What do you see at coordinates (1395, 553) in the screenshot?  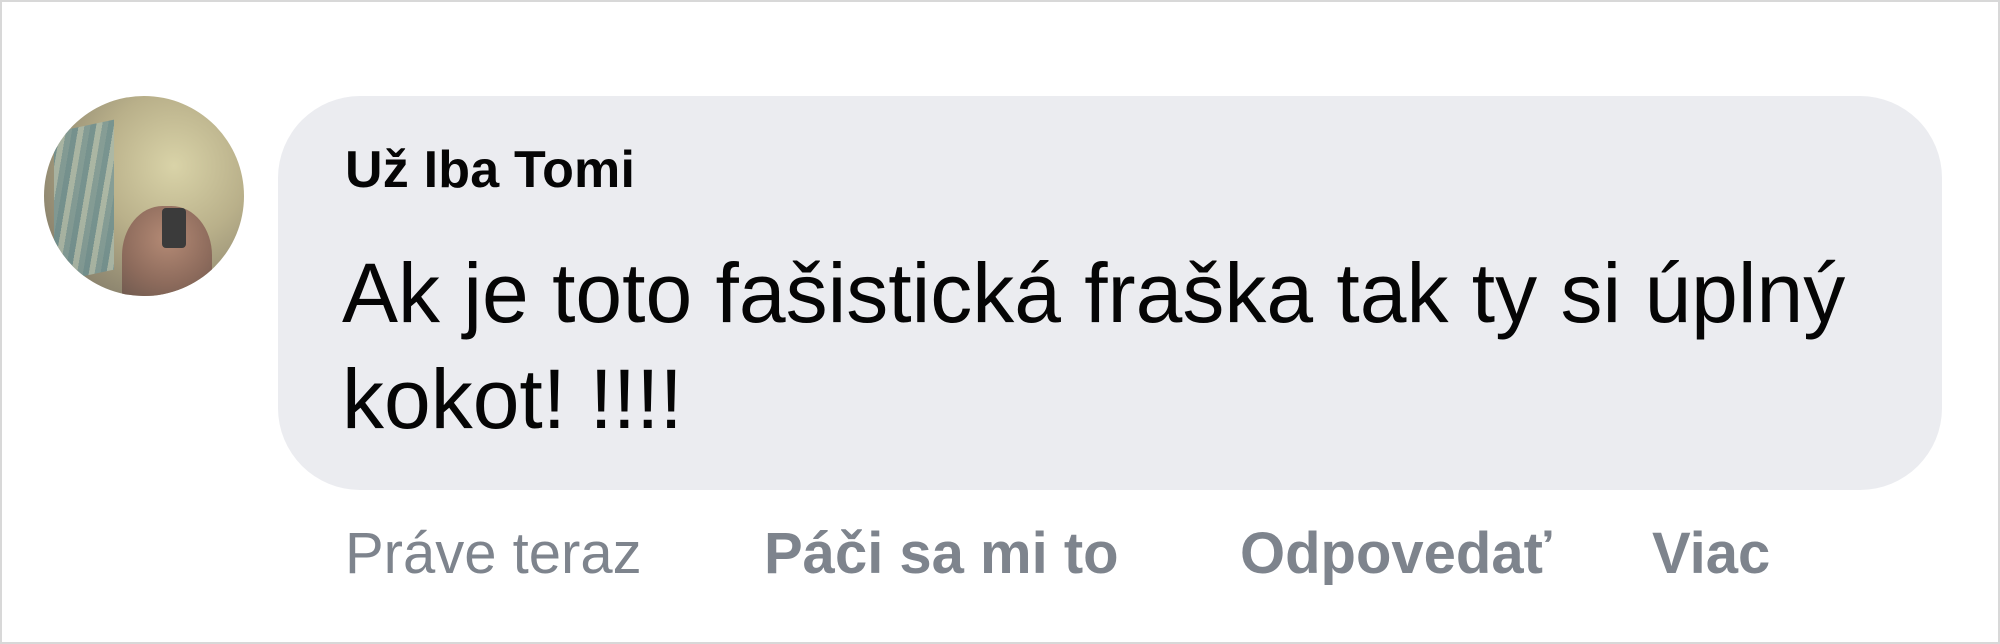 I see `reply-button: Odpovedať` at bounding box center [1395, 553].